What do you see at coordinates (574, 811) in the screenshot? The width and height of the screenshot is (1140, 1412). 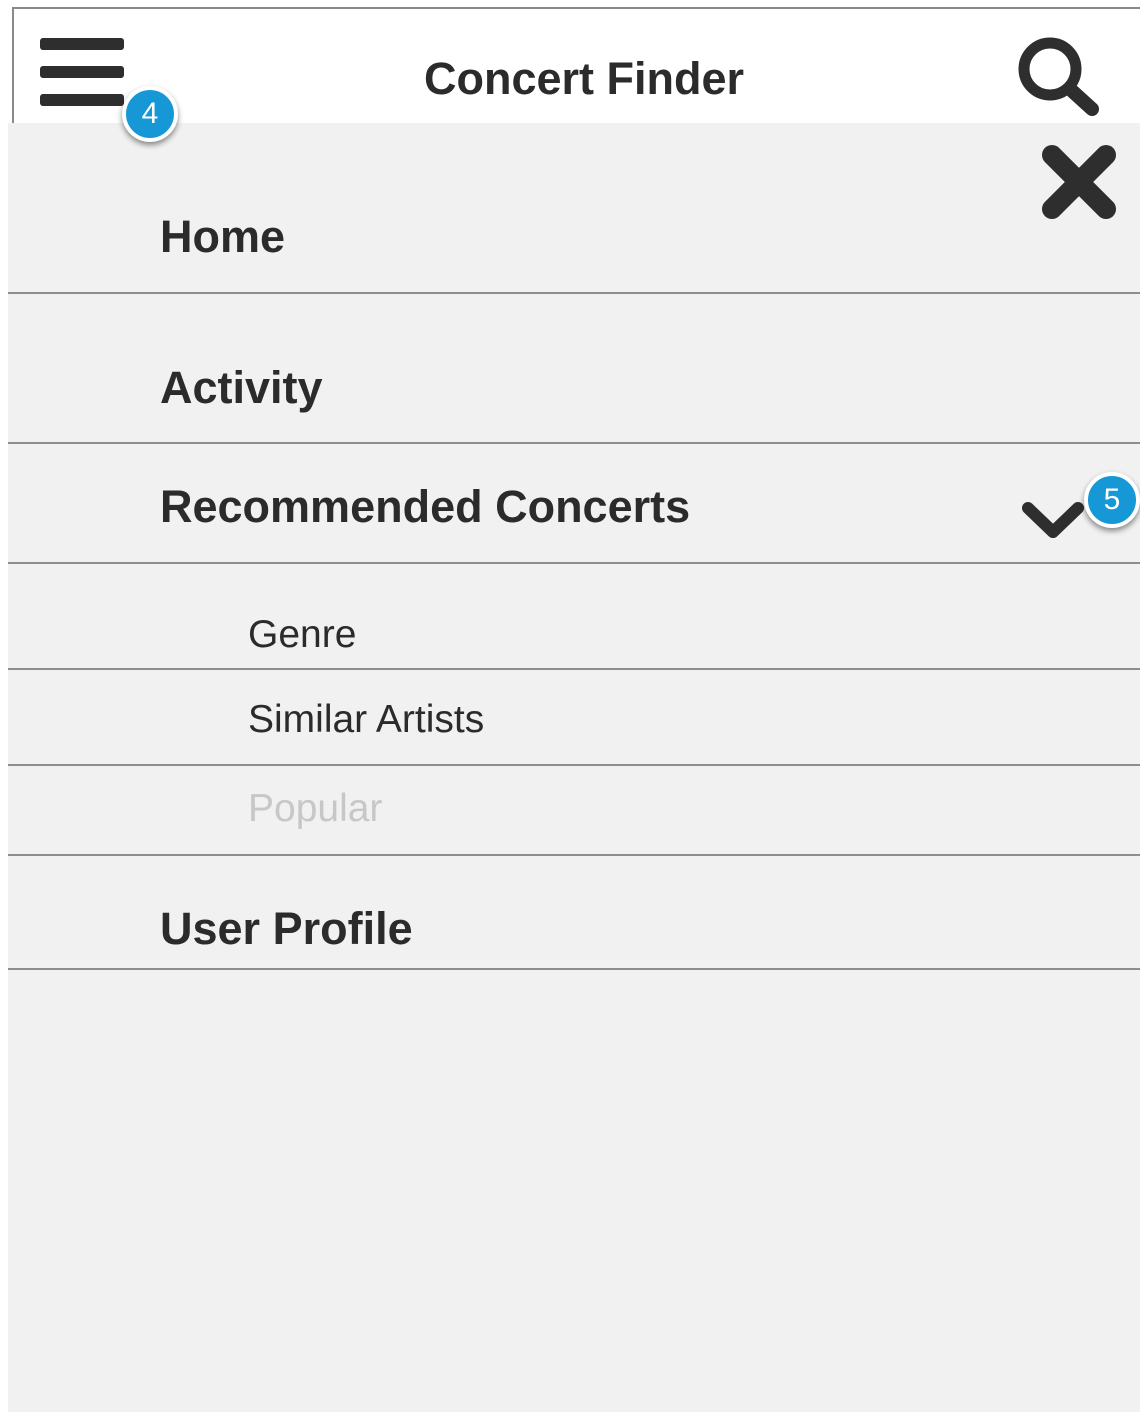 I see `sub-item-popular: Popular` at bounding box center [574, 811].